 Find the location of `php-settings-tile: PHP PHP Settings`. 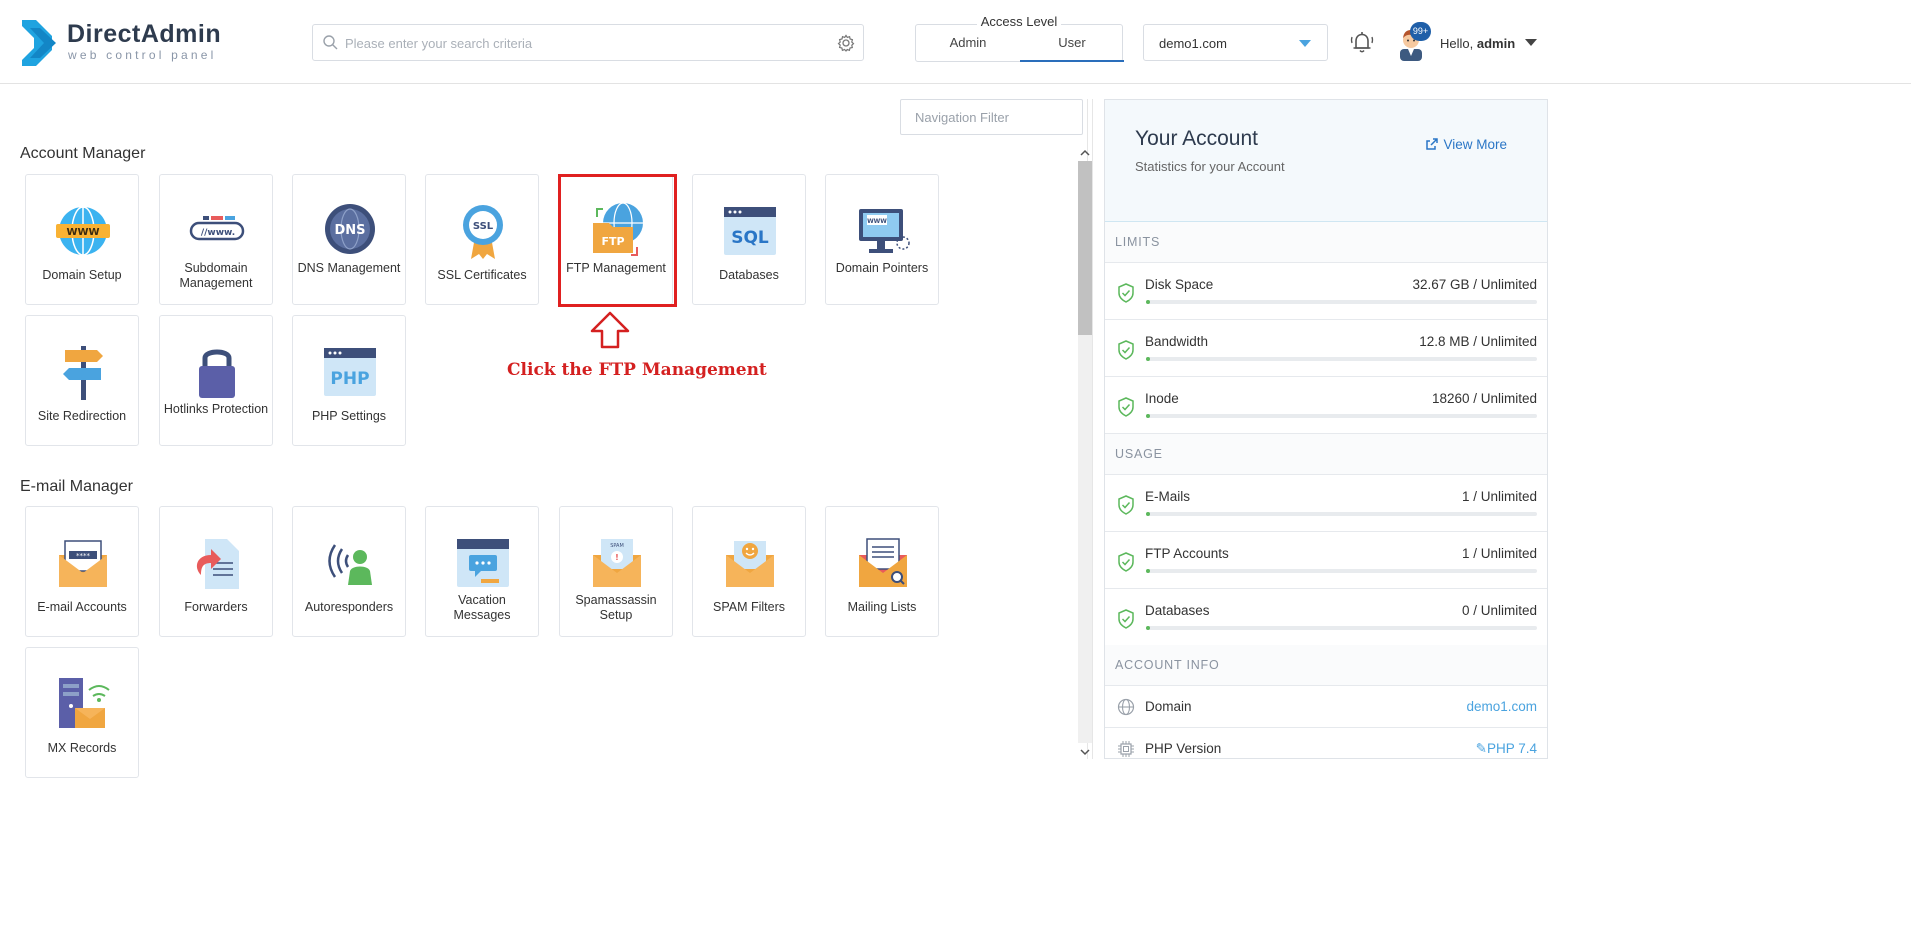

php-settings-tile: PHP PHP Settings is located at coordinates (349, 380).